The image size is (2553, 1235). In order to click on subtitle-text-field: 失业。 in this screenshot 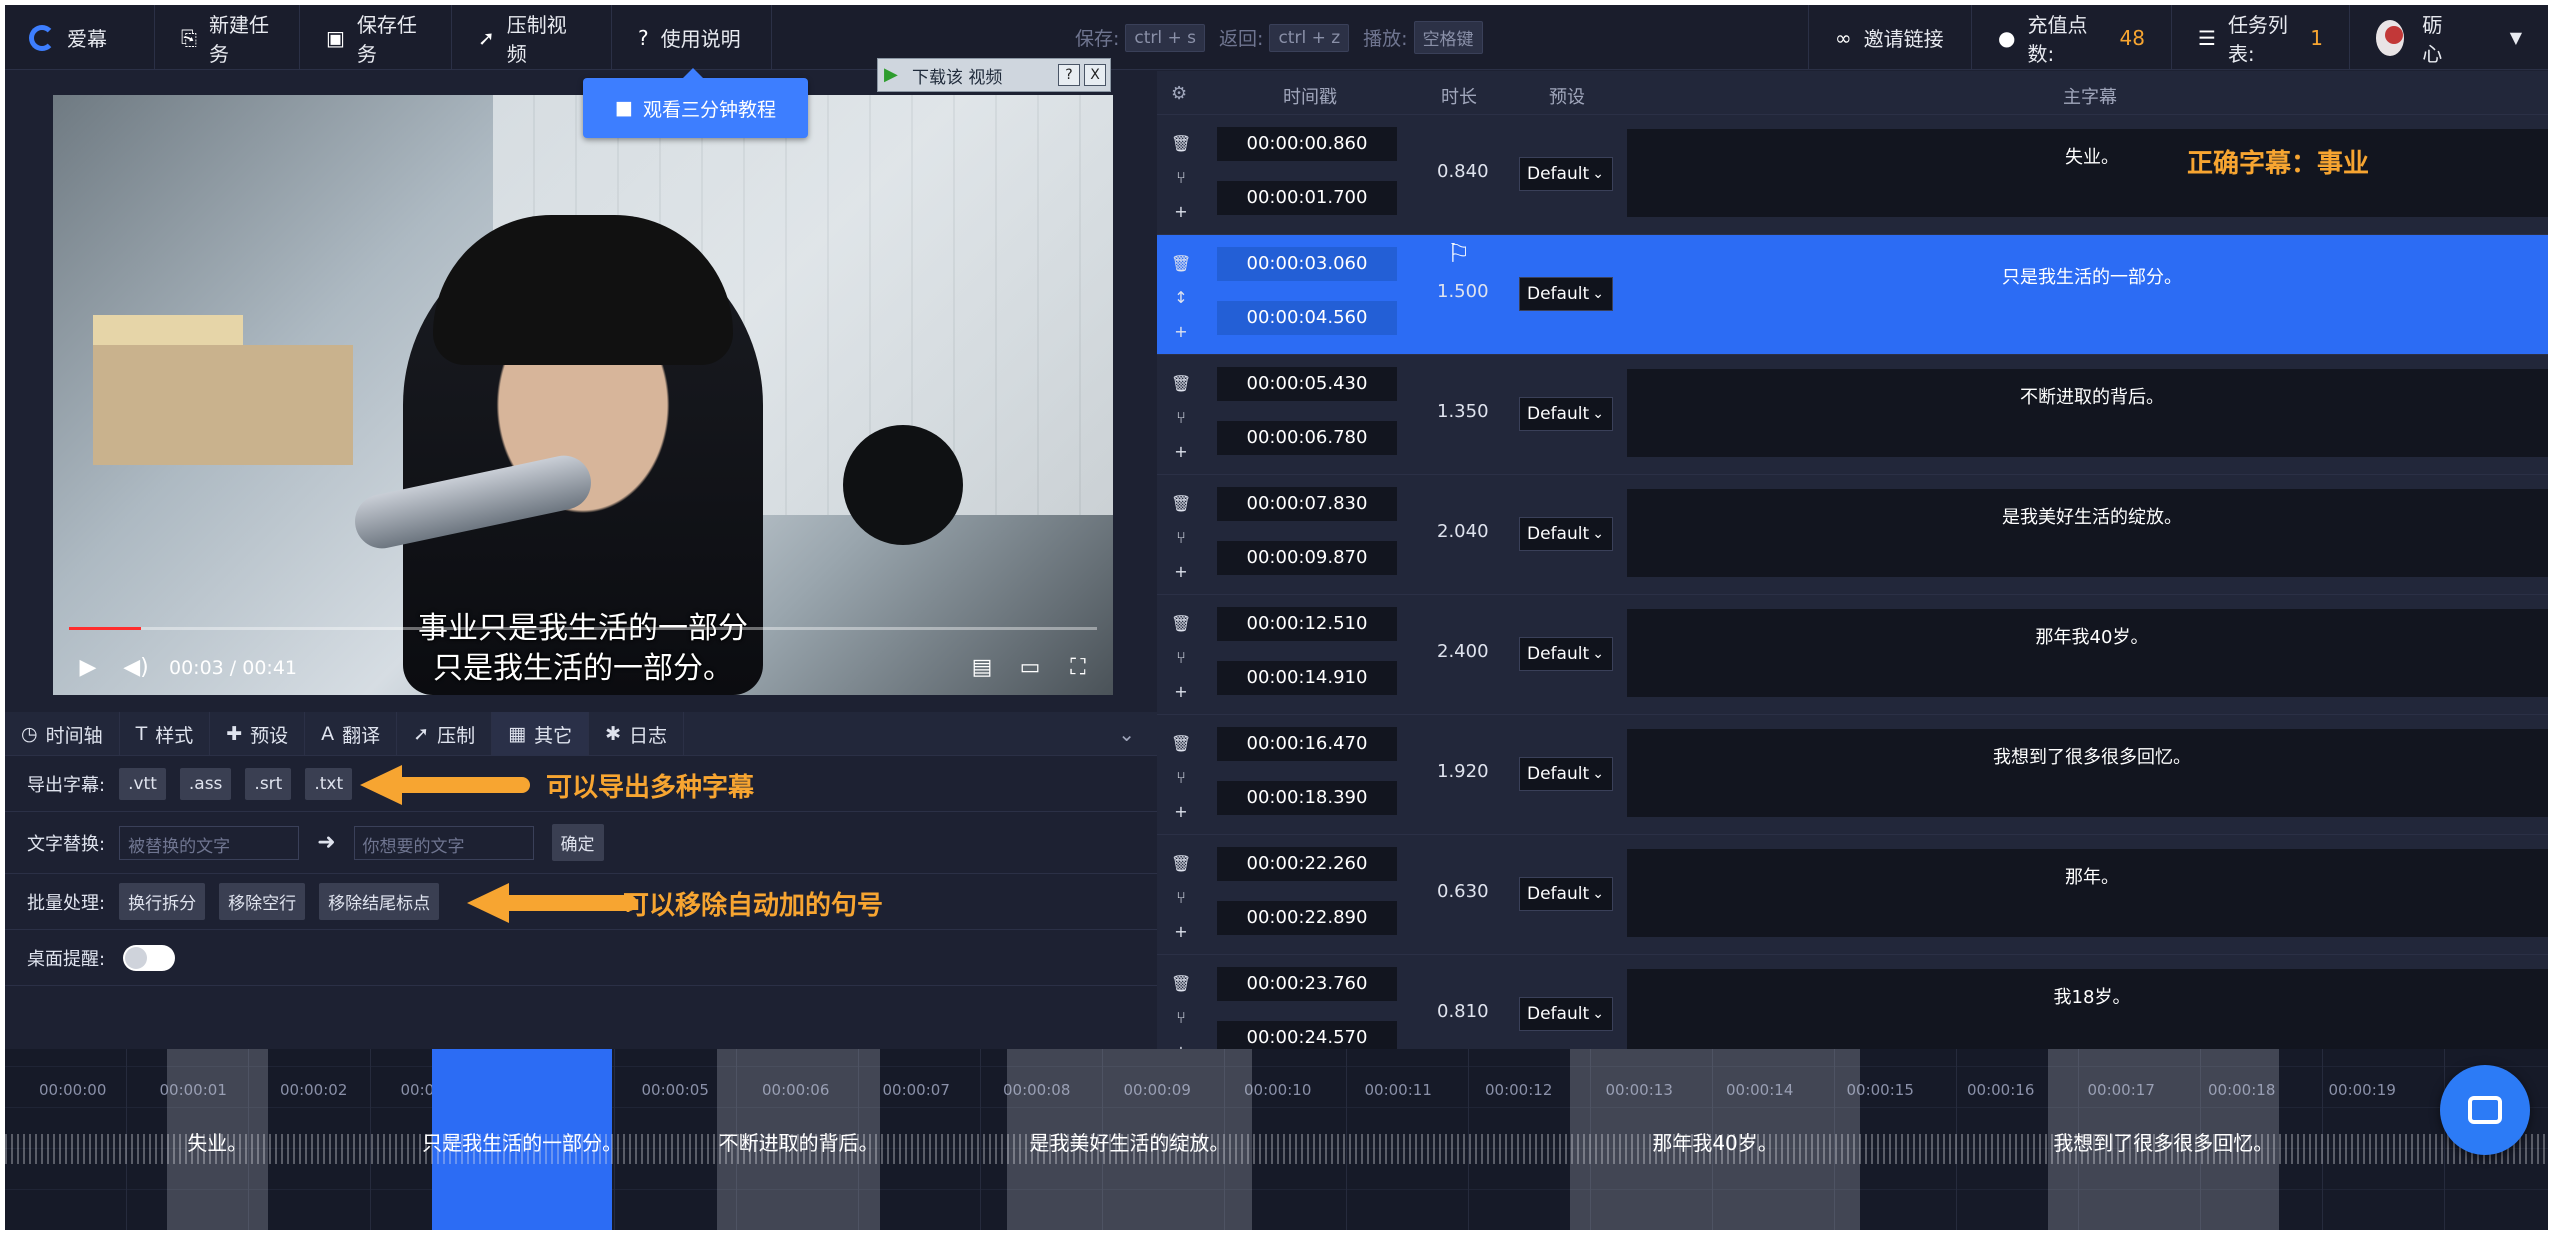, I will do `click(2087, 173)`.